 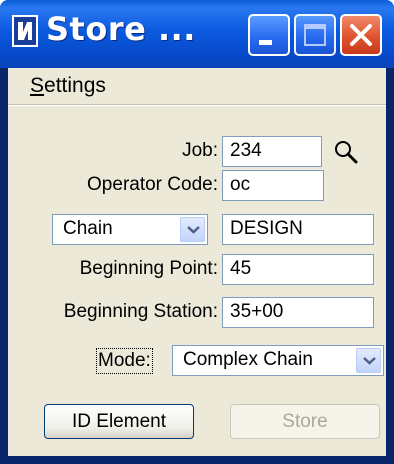 What do you see at coordinates (140, 311) in the screenshot?
I see `beginning-station-label: Beginning Station:` at bounding box center [140, 311].